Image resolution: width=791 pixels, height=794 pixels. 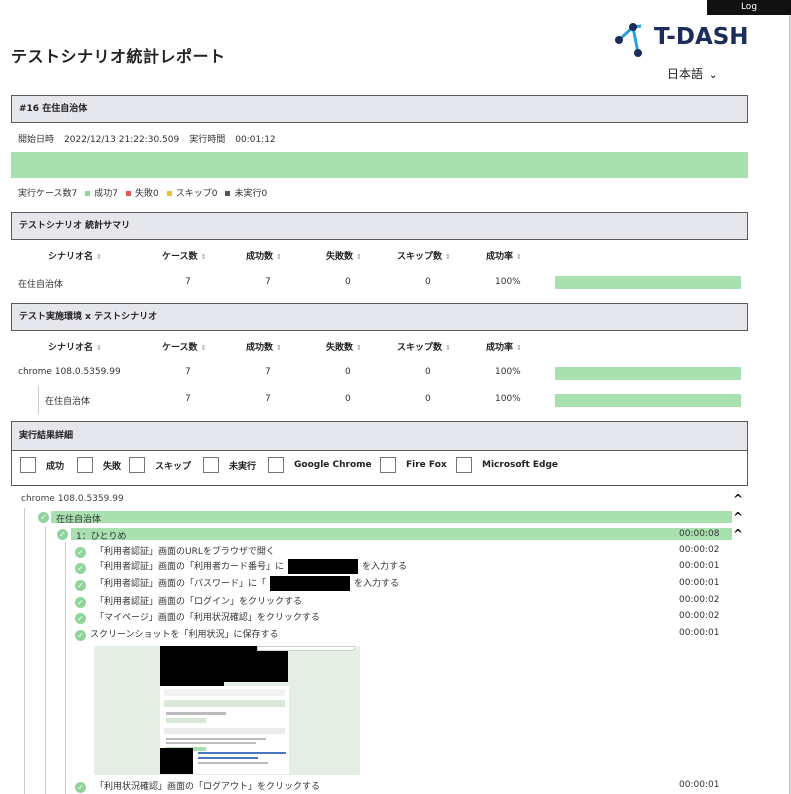 I want to click on redacted-value, so click(x=323, y=566).